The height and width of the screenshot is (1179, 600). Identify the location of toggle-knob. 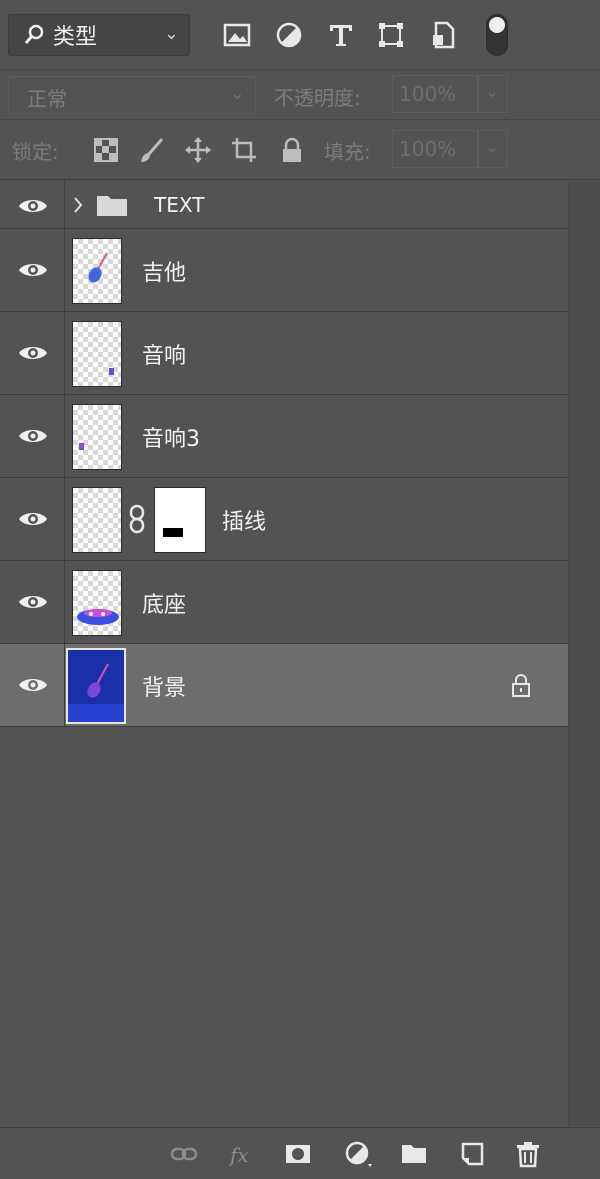
(497, 25).